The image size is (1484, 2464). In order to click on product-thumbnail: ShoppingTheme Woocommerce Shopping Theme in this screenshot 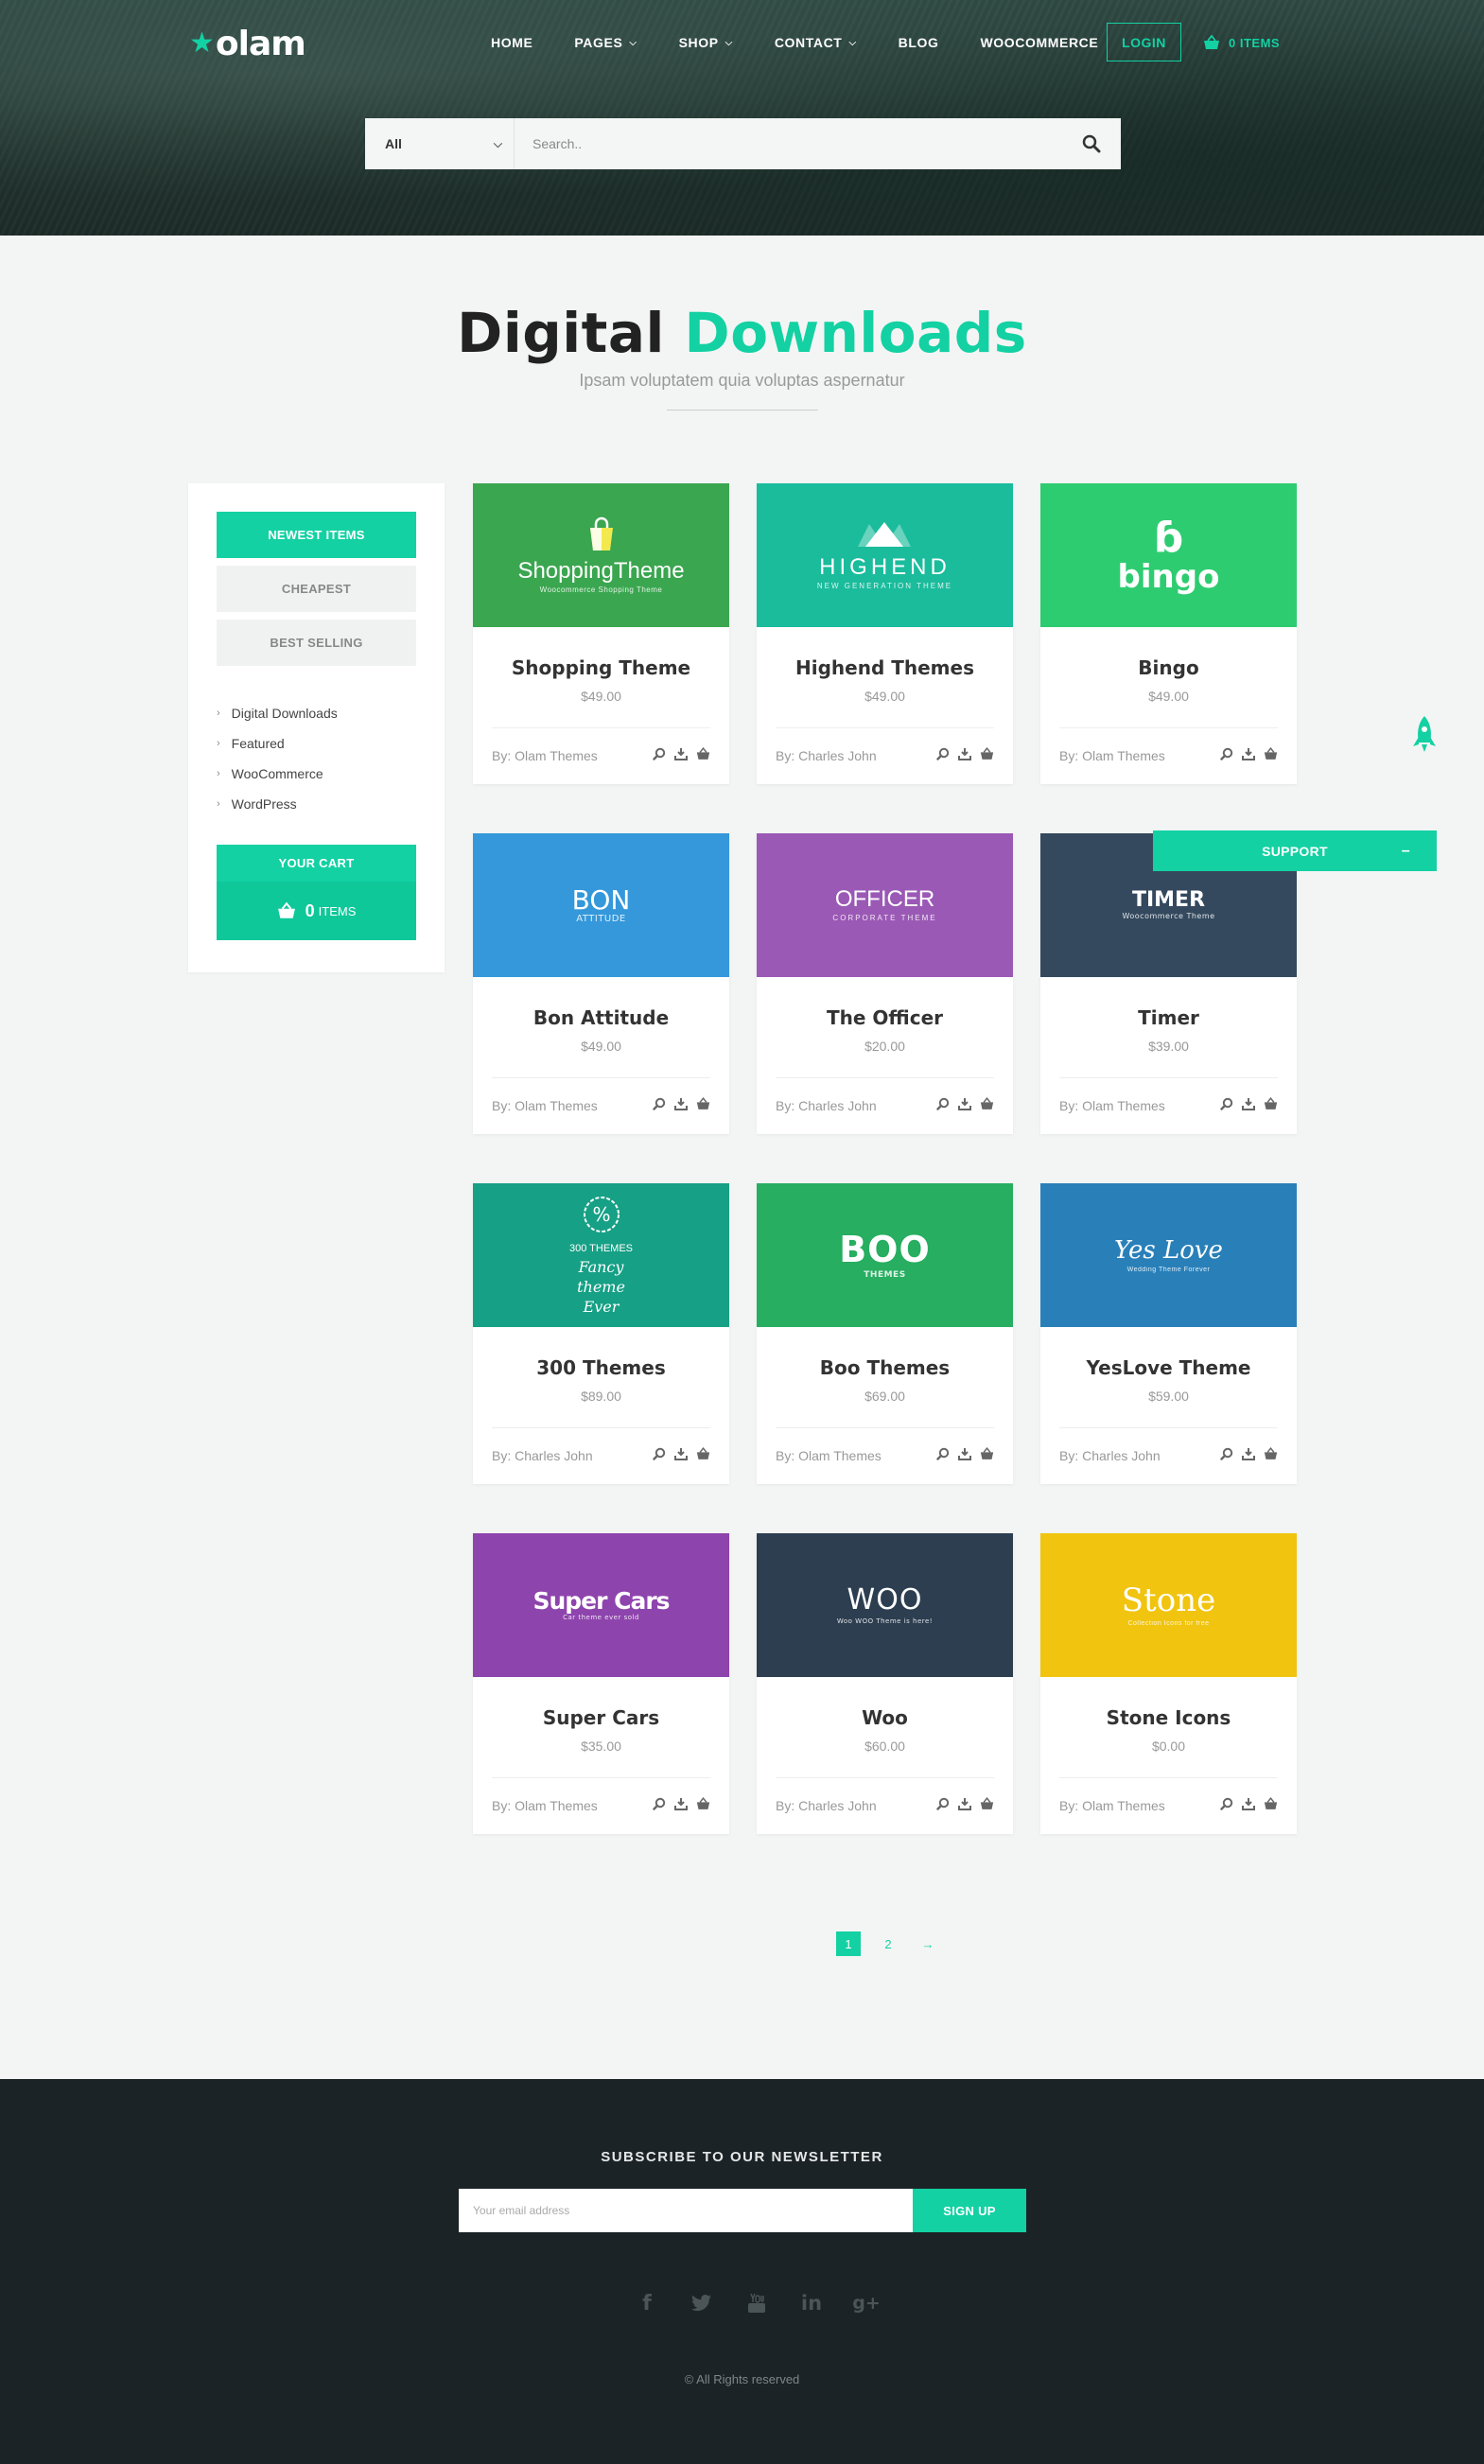, I will do `click(601, 555)`.